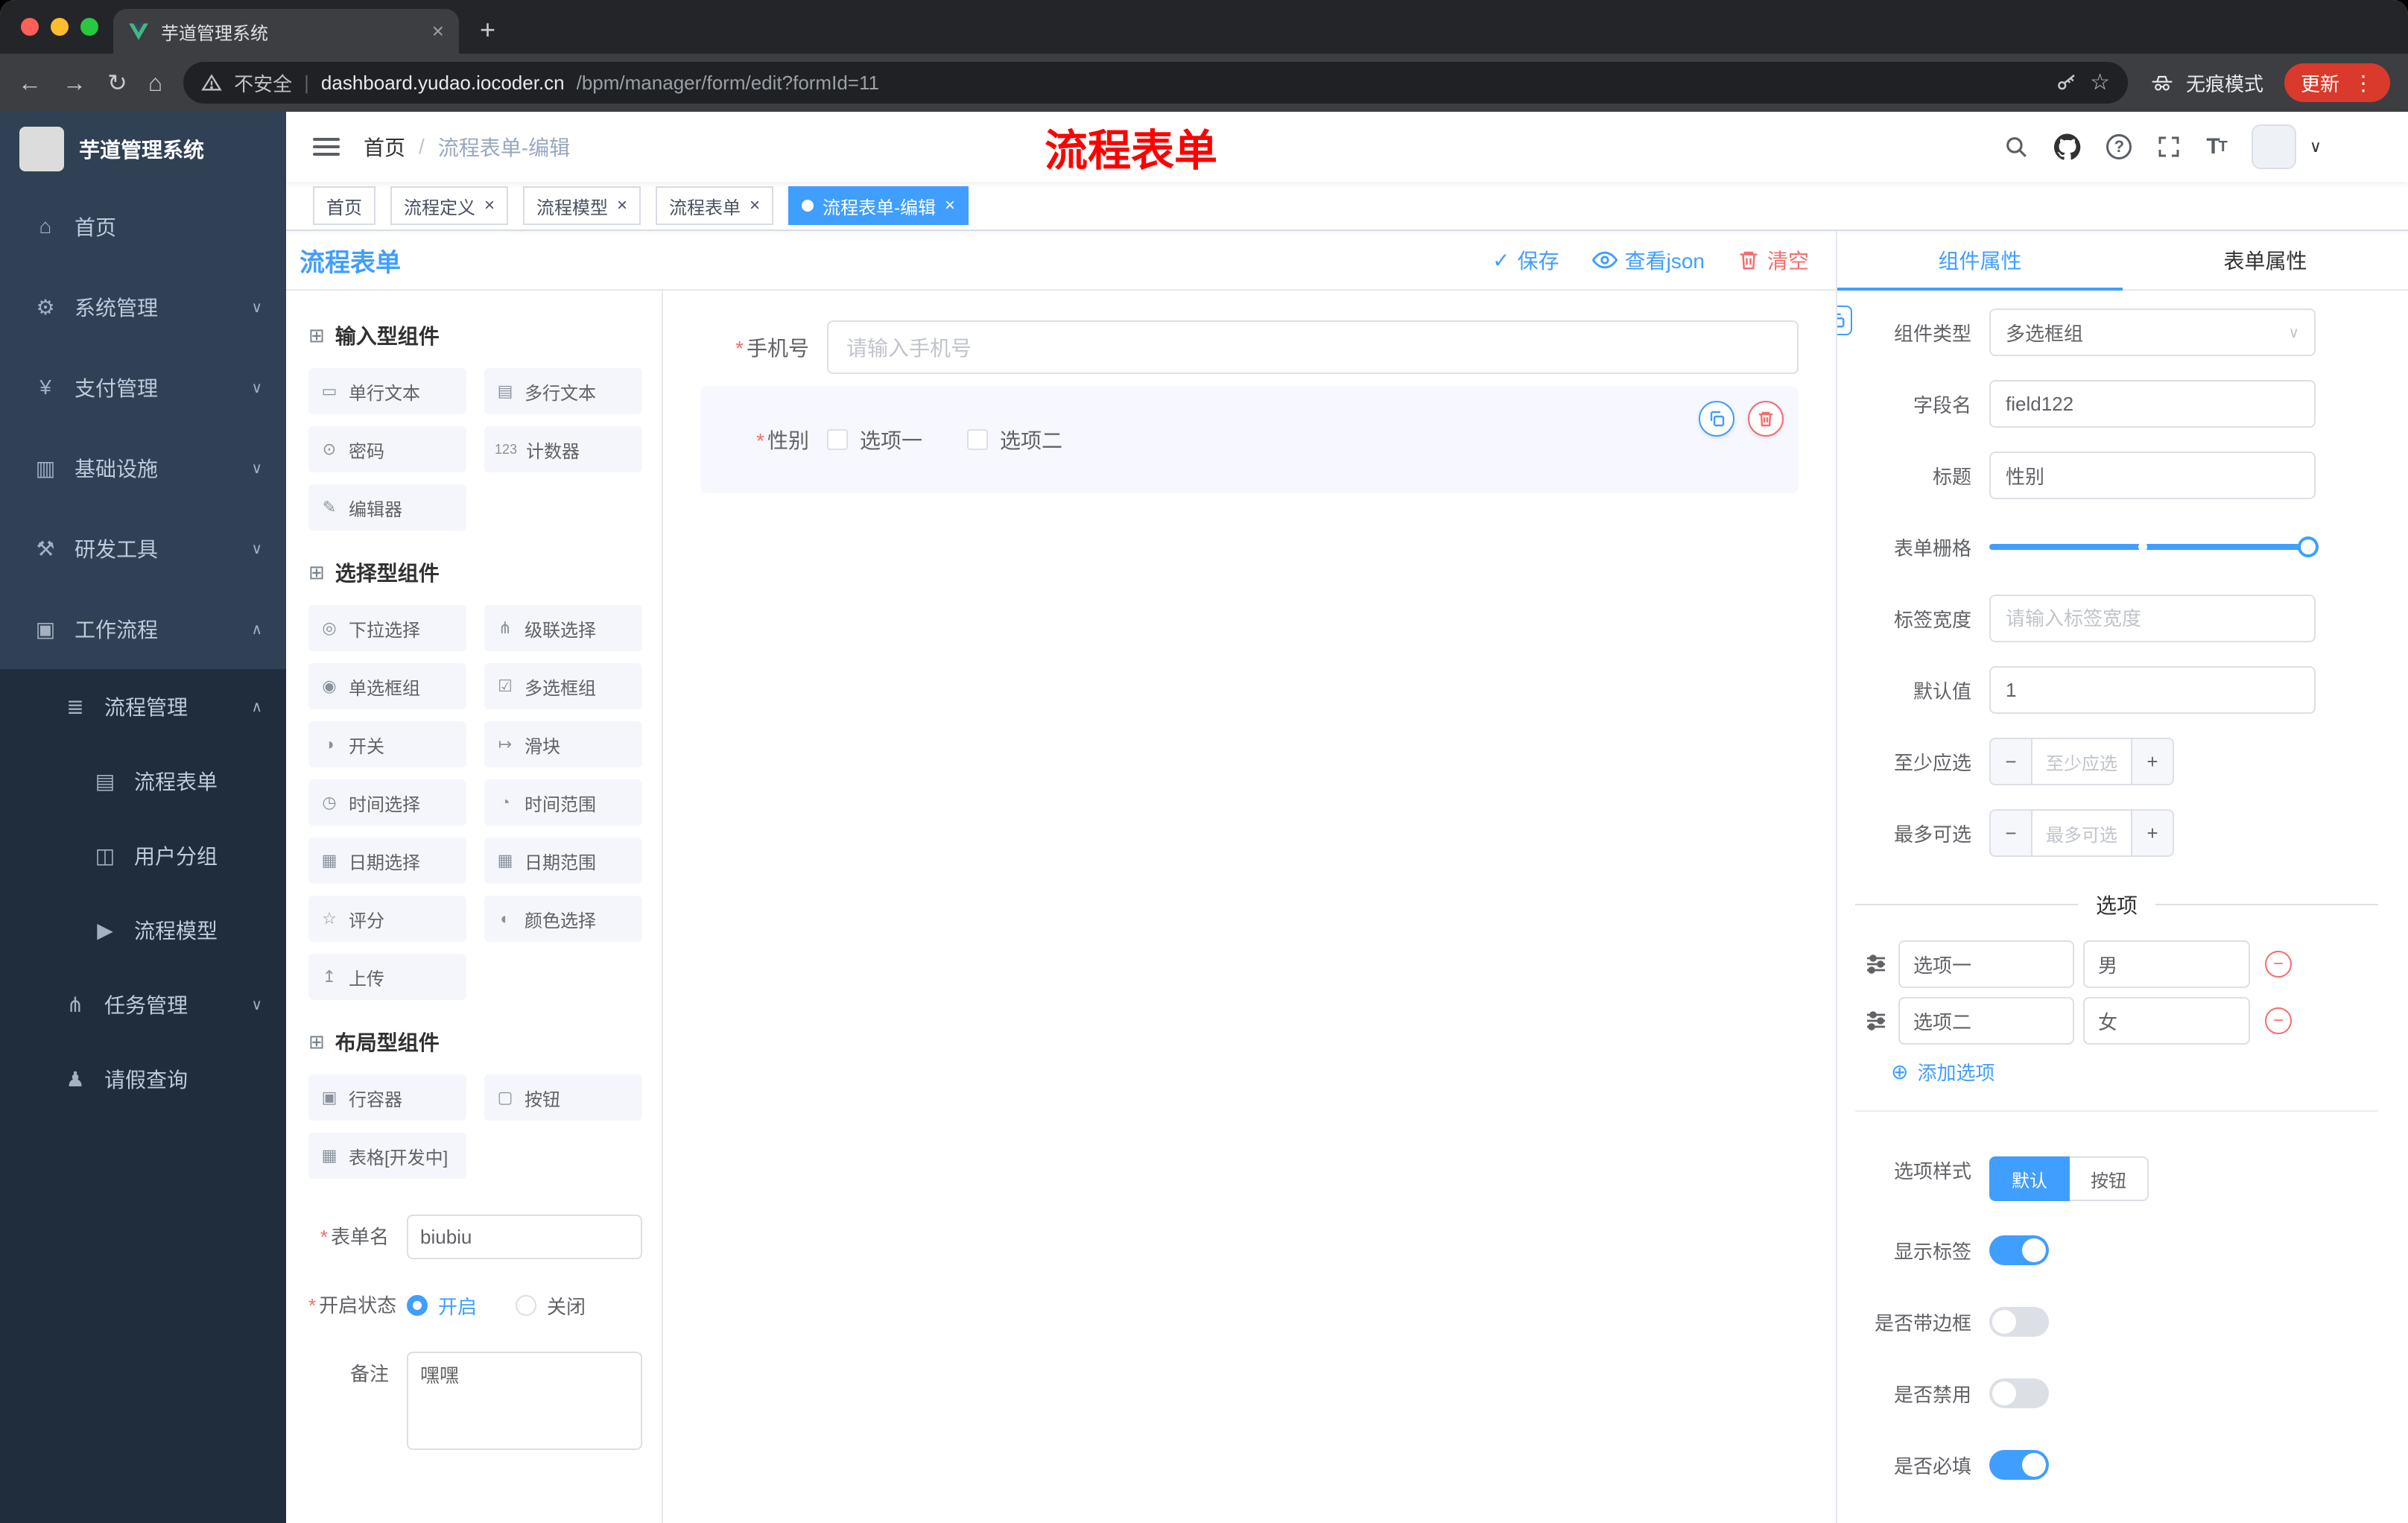 The image size is (2408, 1523). I want to click on option-2-name-input, so click(1986, 1021).